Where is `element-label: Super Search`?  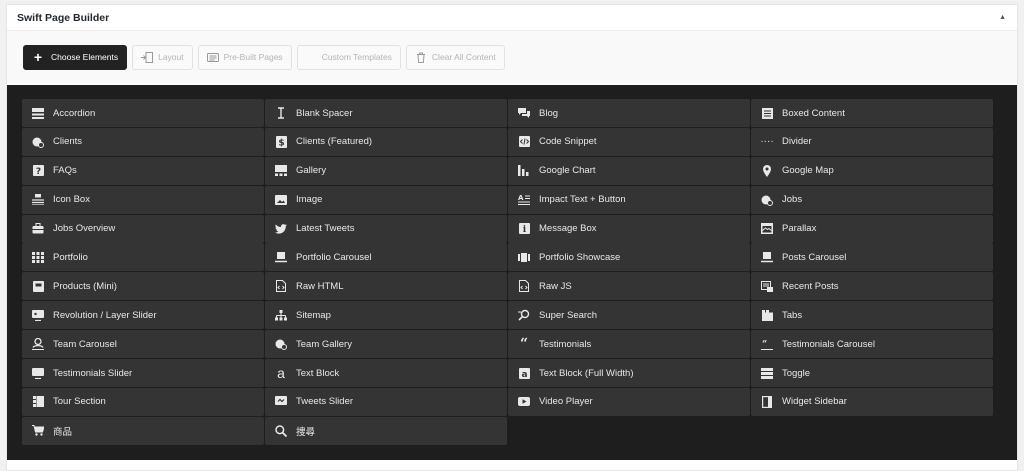 element-label: Super Search is located at coordinates (568, 315).